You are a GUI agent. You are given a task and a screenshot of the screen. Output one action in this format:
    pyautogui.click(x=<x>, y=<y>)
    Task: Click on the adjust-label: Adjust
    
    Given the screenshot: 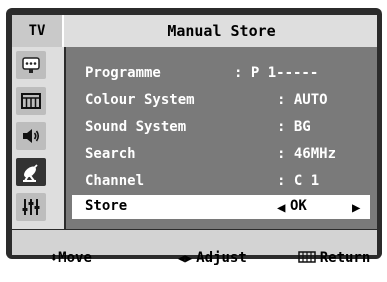 What is the action you would take?
    pyautogui.click(x=221, y=258)
    